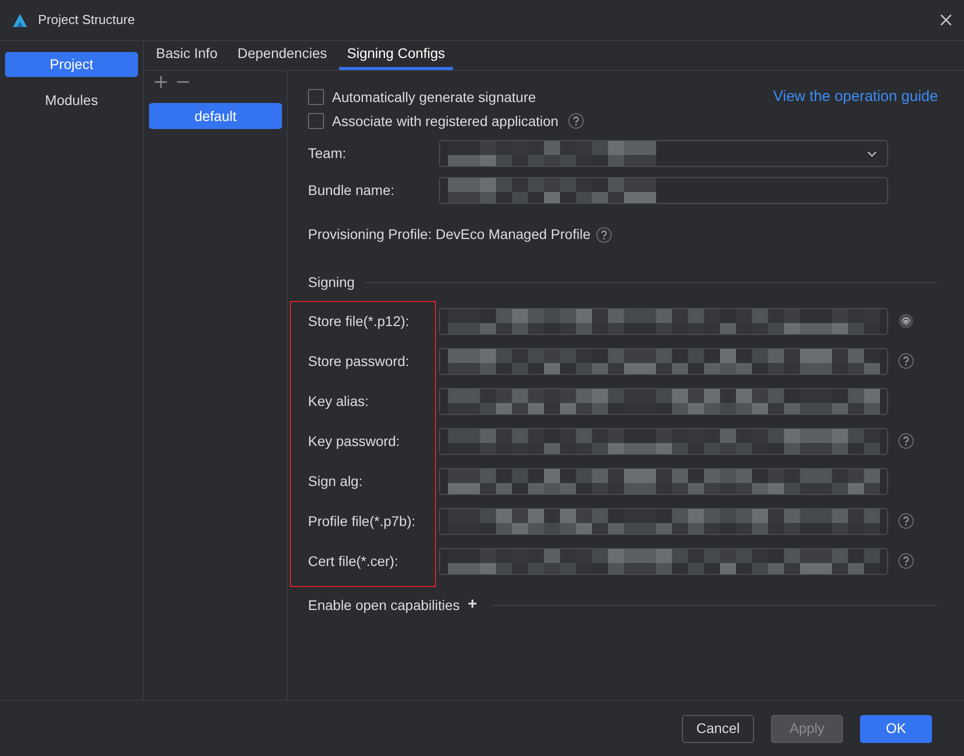 This screenshot has width=964, height=756. I want to click on add-capability-button: +, so click(473, 605).